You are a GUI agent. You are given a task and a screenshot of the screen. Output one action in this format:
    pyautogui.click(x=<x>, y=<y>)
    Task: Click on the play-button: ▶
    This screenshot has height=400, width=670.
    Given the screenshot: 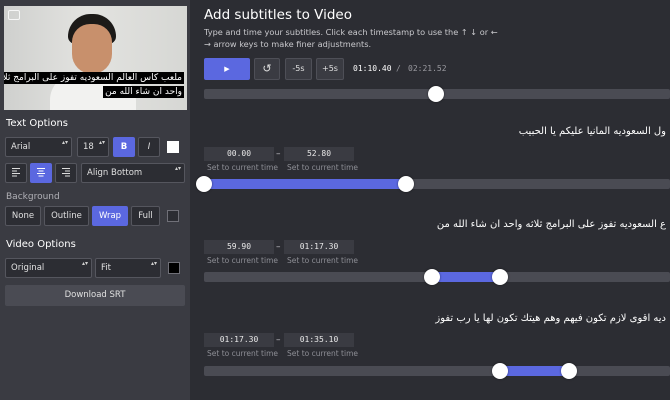 What is the action you would take?
    pyautogui.click(x=227, y=69)
    